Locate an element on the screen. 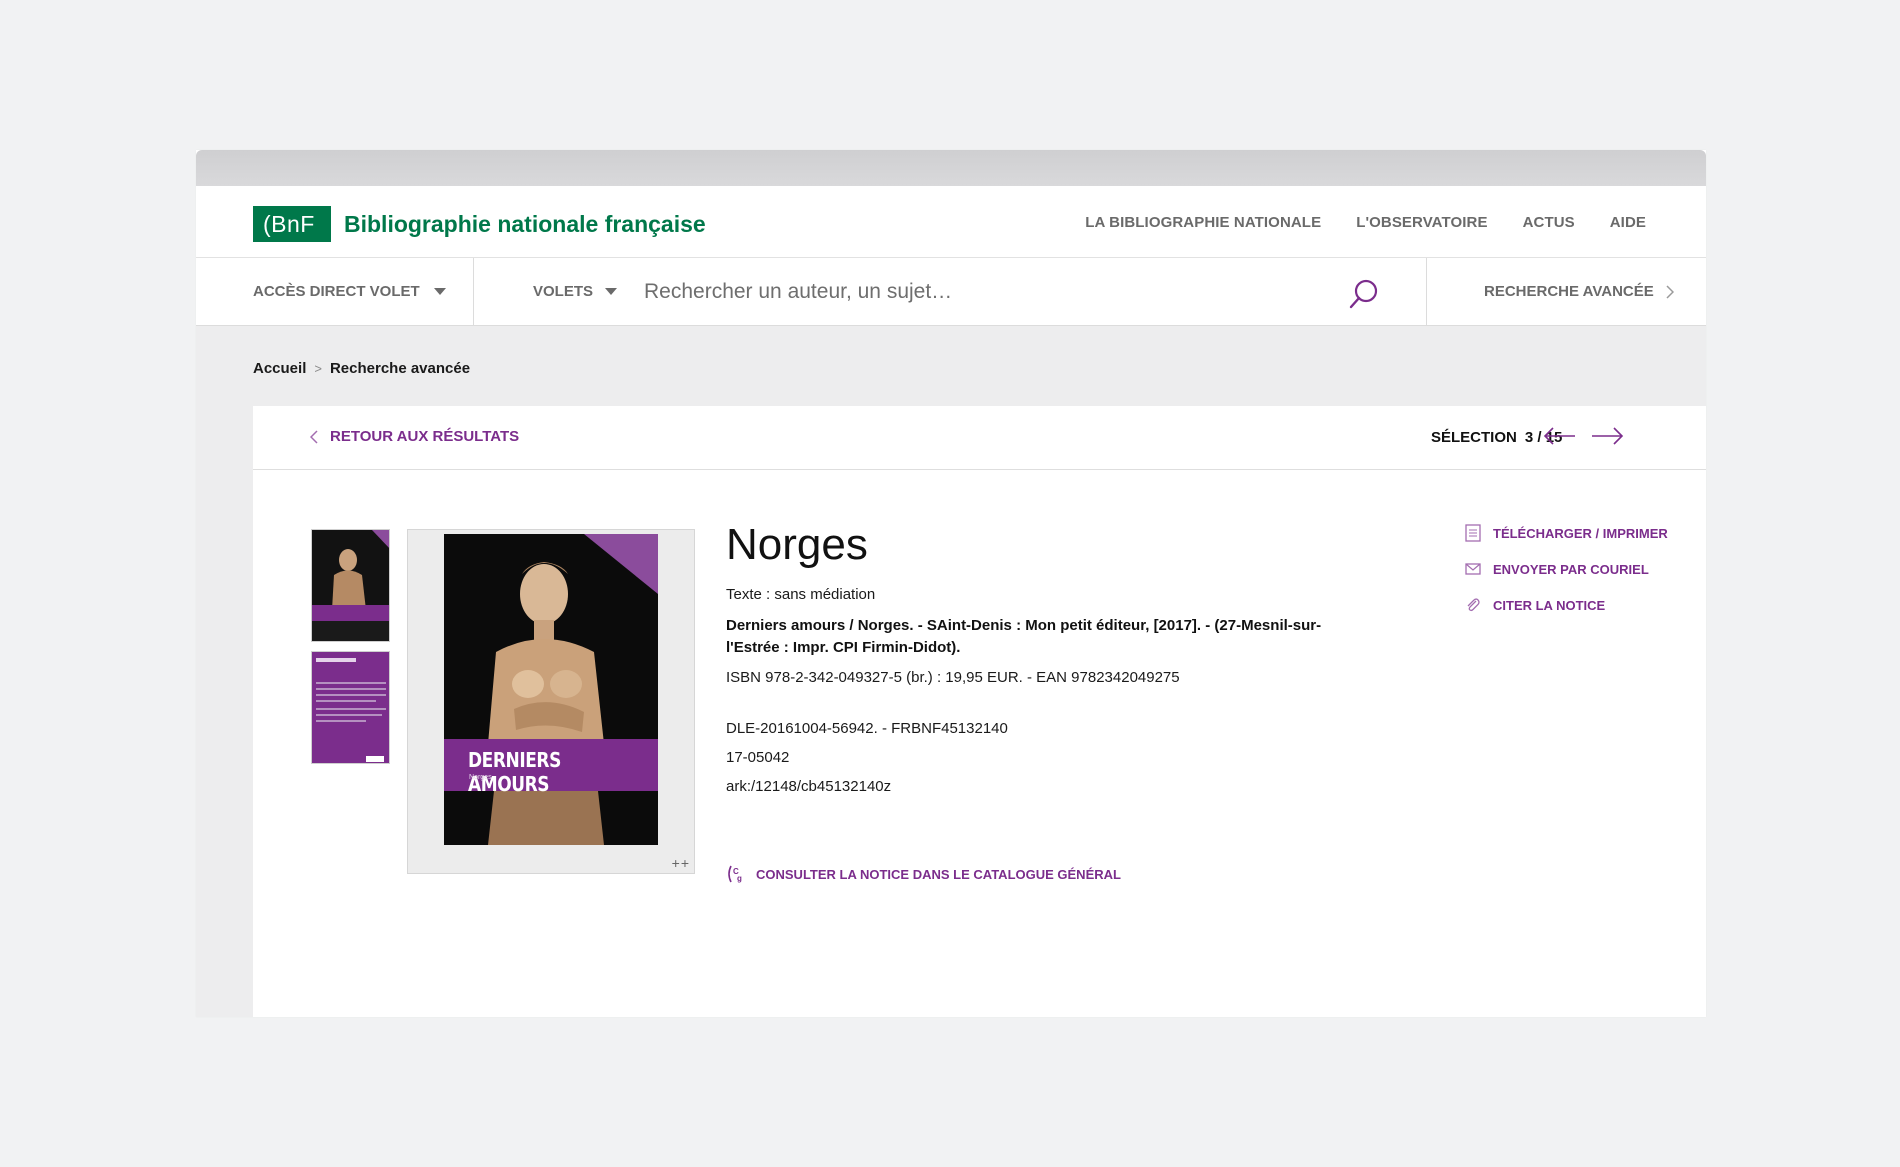 The width and height of the screenshot is (1900, 1167). breadcrumb-current: Recherche avancée is located at coordinates (400, 368).